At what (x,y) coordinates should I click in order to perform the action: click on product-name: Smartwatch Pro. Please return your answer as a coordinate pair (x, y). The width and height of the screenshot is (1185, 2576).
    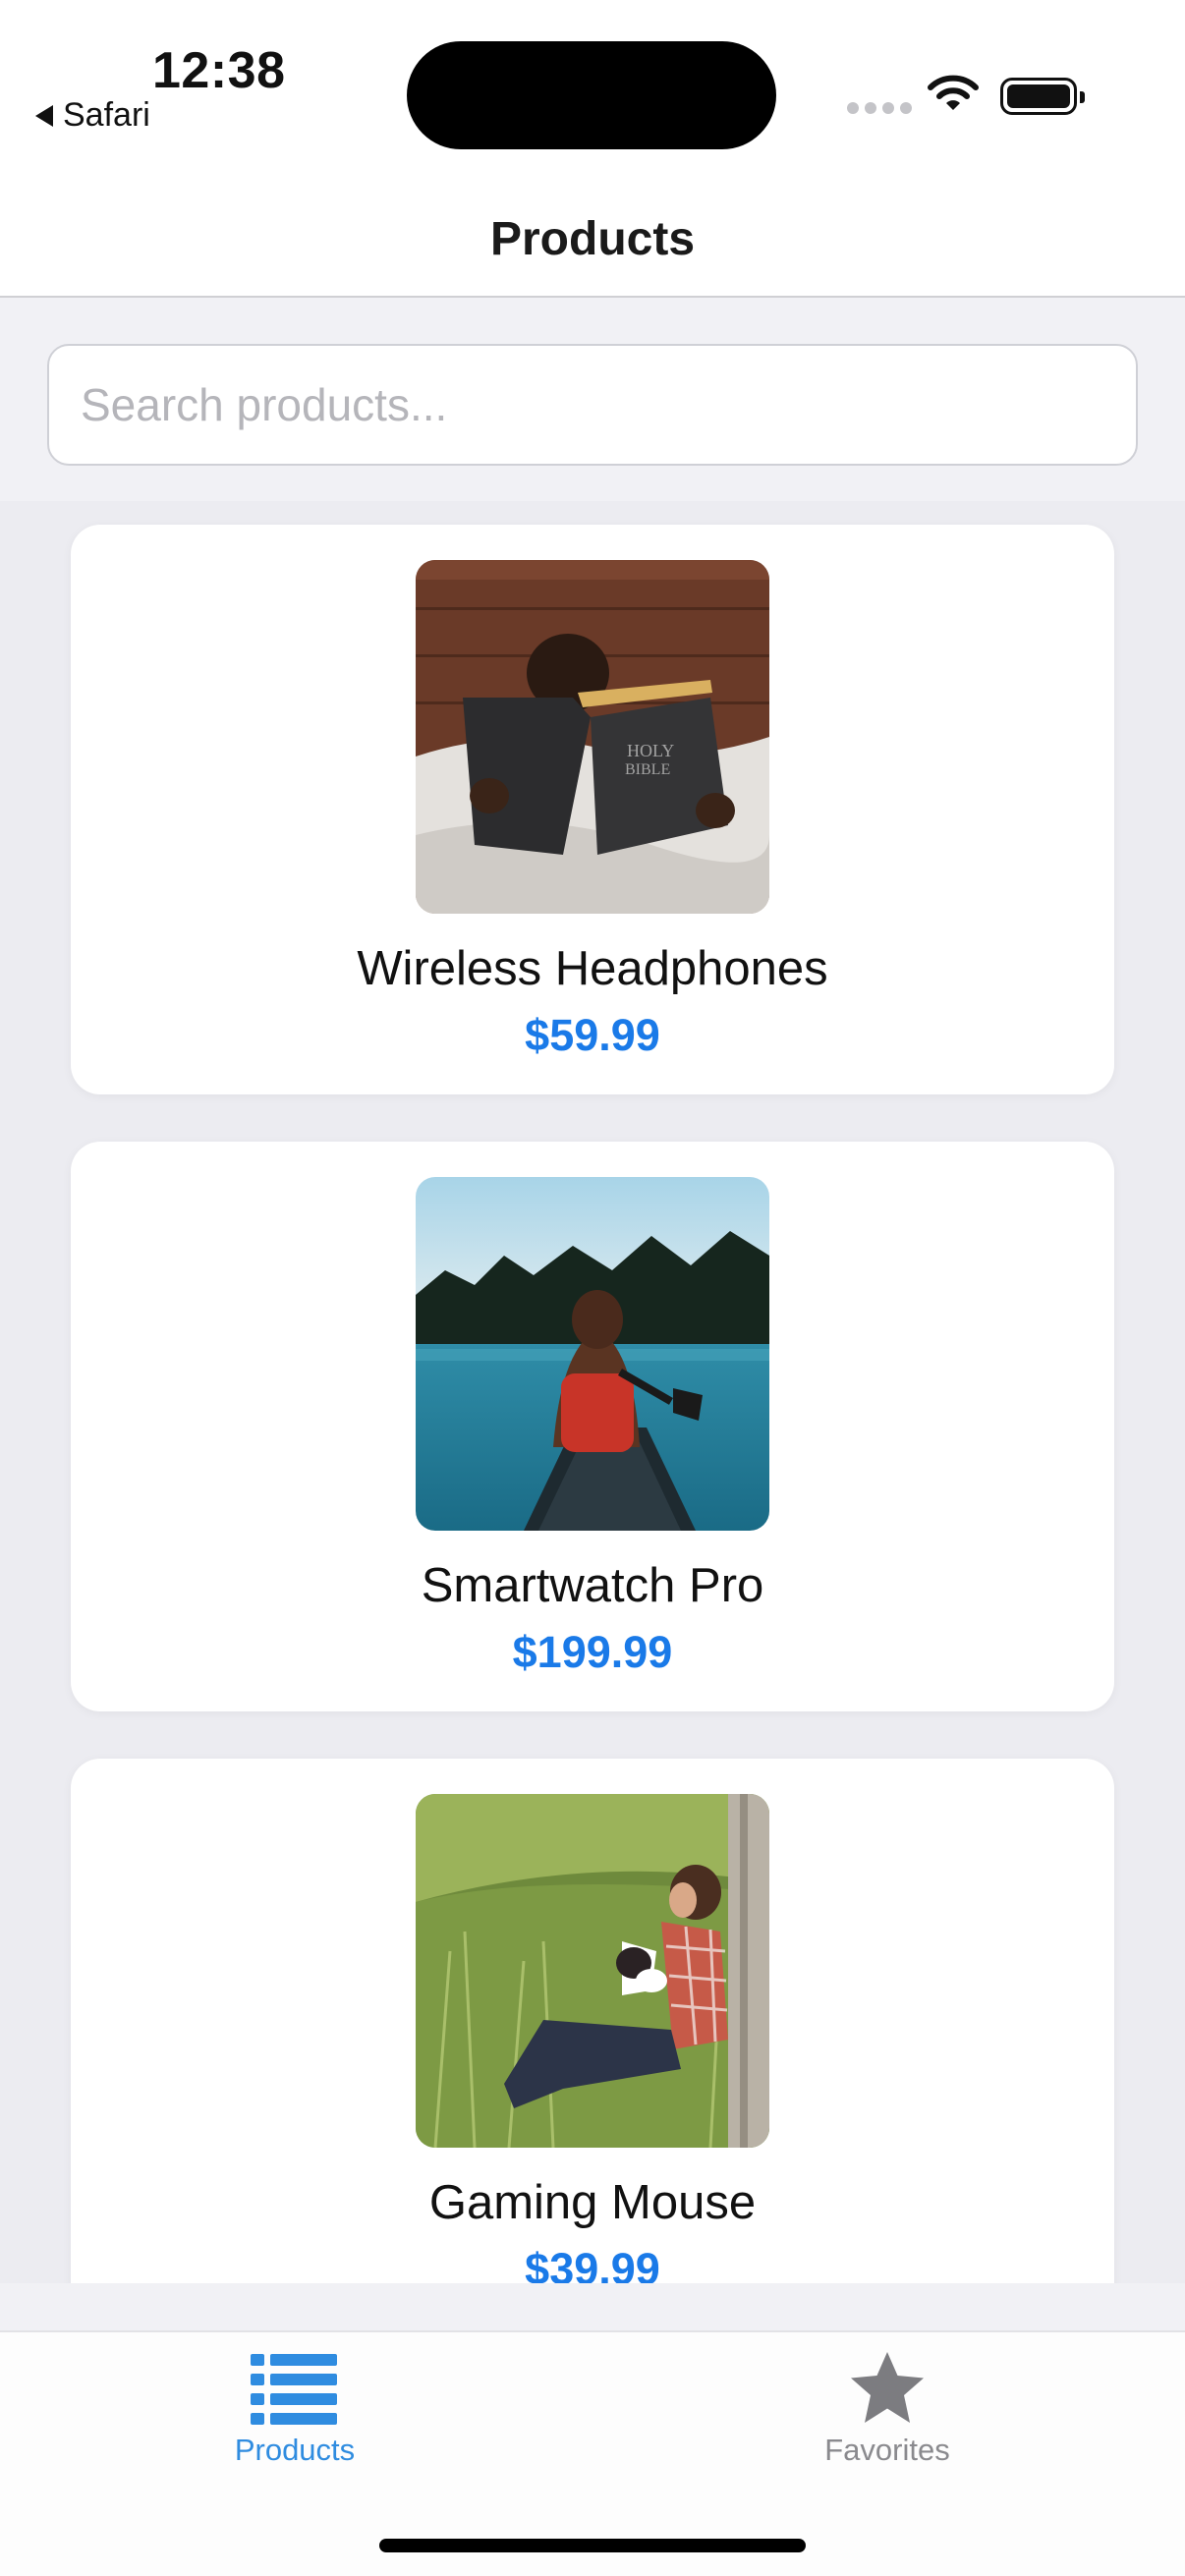
    Looking at the image, I should click on (592, 1585).